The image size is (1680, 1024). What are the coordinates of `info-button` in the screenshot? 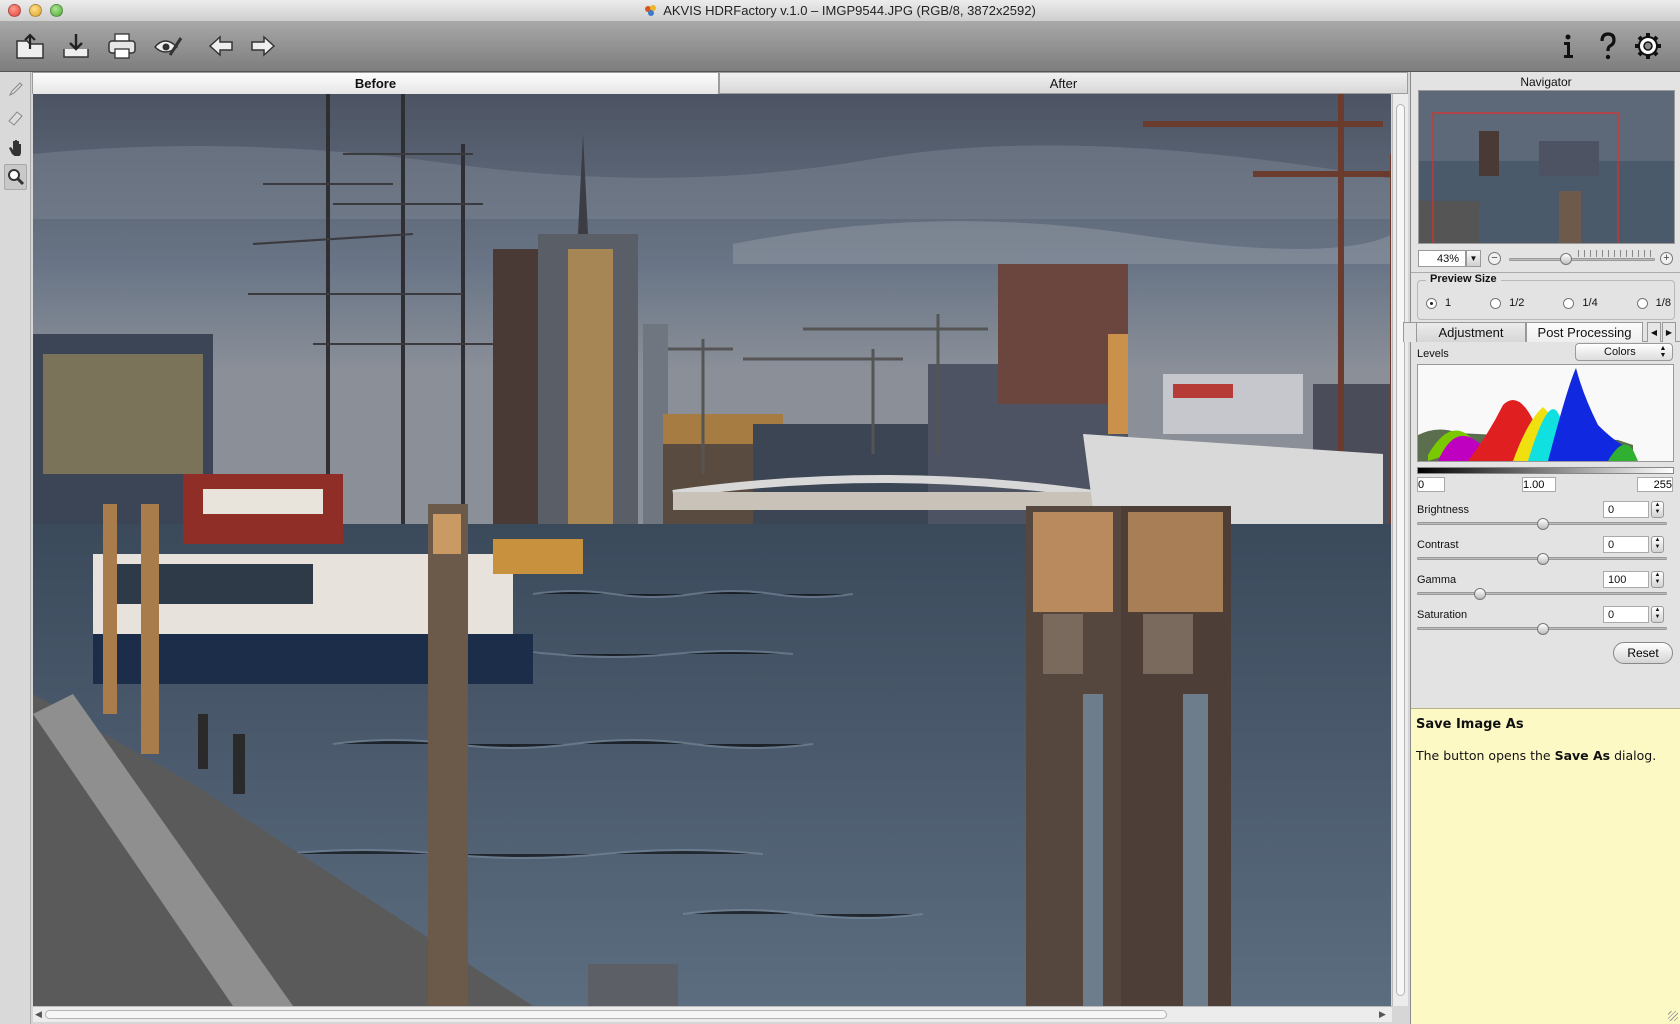 It's located at (1568, 46).